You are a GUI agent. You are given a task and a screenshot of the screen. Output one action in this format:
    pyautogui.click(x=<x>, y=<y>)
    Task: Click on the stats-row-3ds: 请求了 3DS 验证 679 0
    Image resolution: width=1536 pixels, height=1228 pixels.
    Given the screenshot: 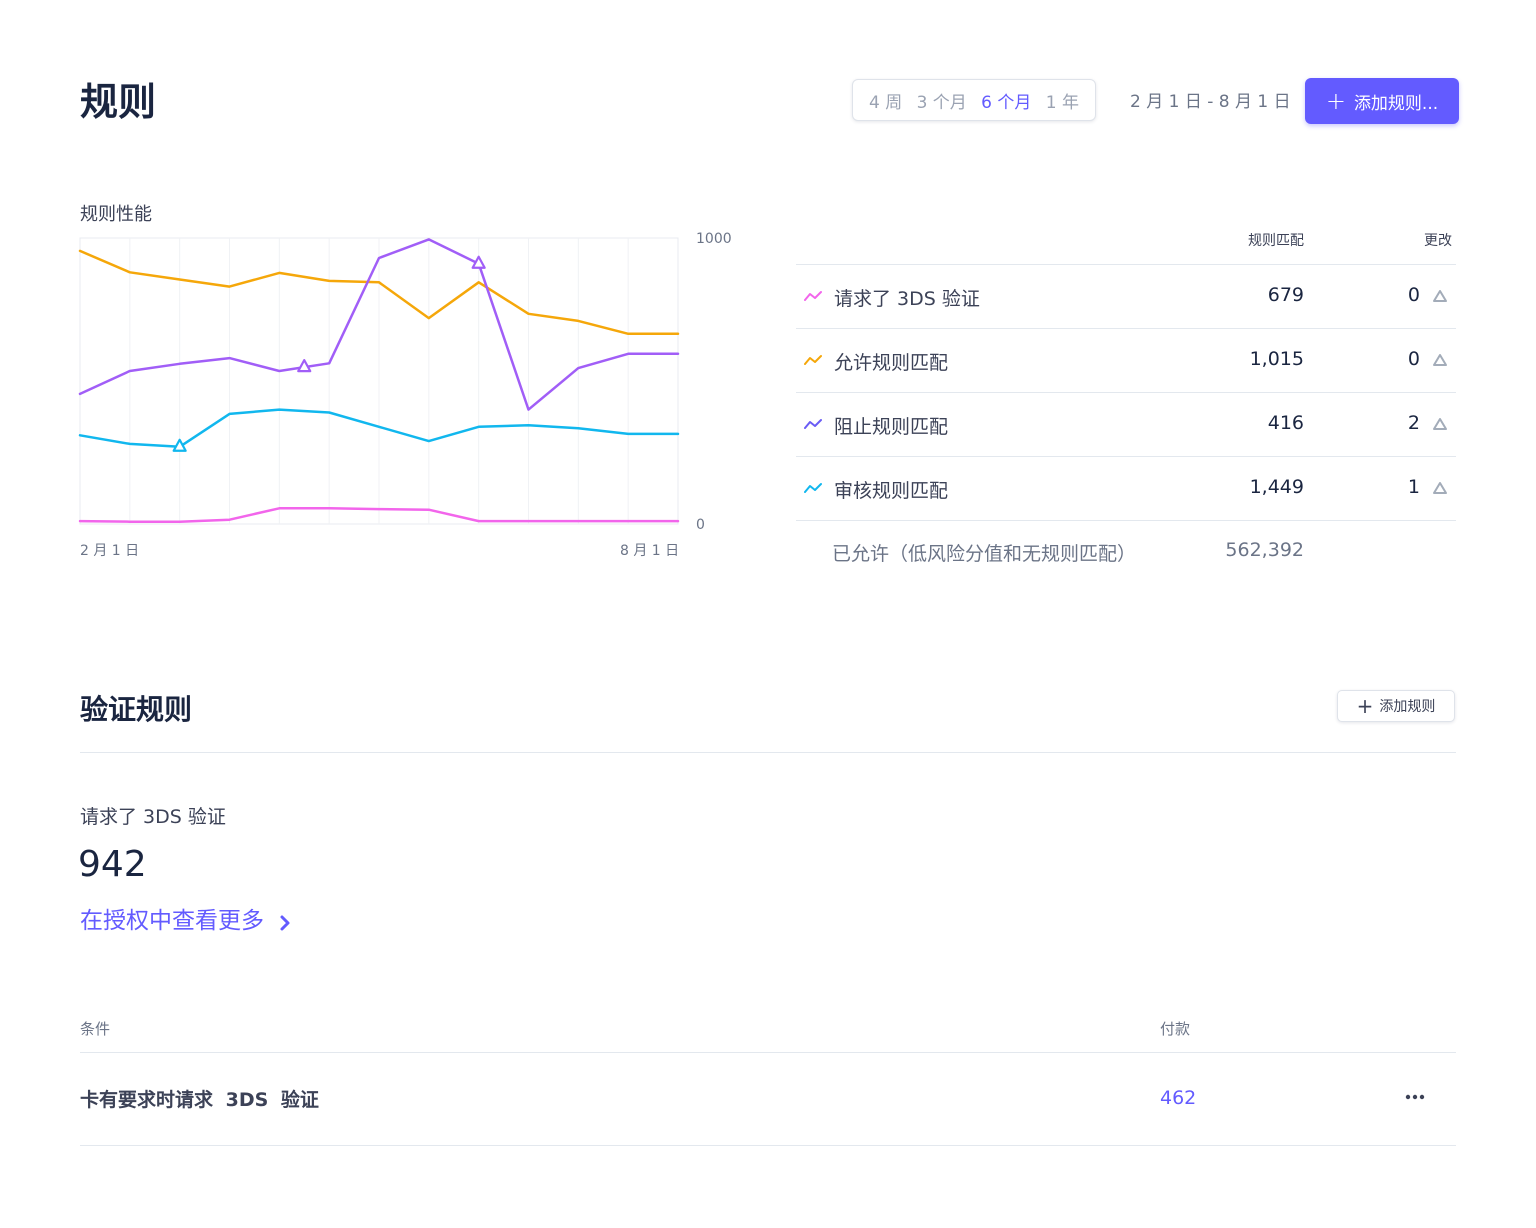 What is the action you would take?
    pyautogui.click(x=1126, y=297)
    